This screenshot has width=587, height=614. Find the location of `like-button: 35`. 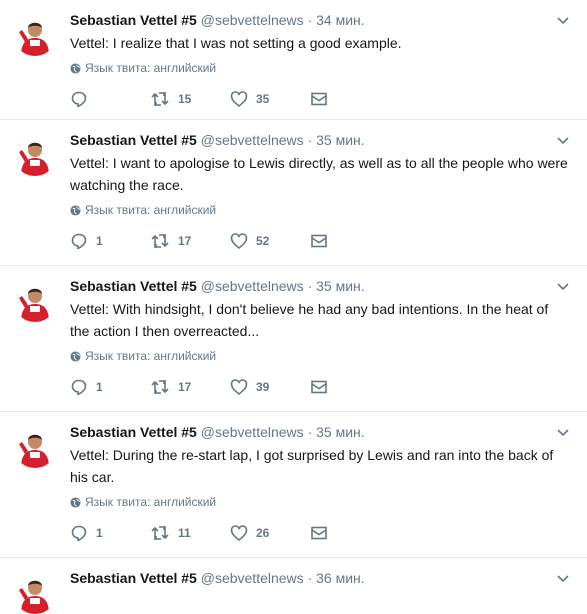

like-button: 35 is located at coordinates (270, 99).